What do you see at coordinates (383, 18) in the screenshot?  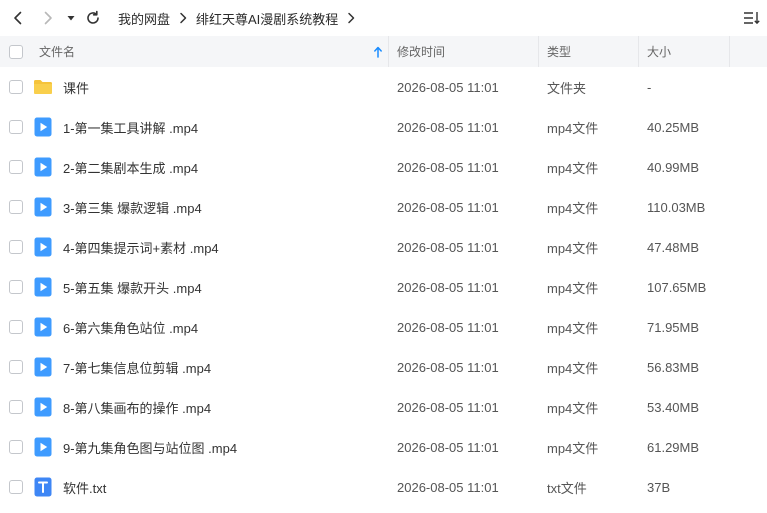 I see `toolbar: 我的网盘 绯红天尊AI漫剧系统教程` at bounding box center [383, 18].